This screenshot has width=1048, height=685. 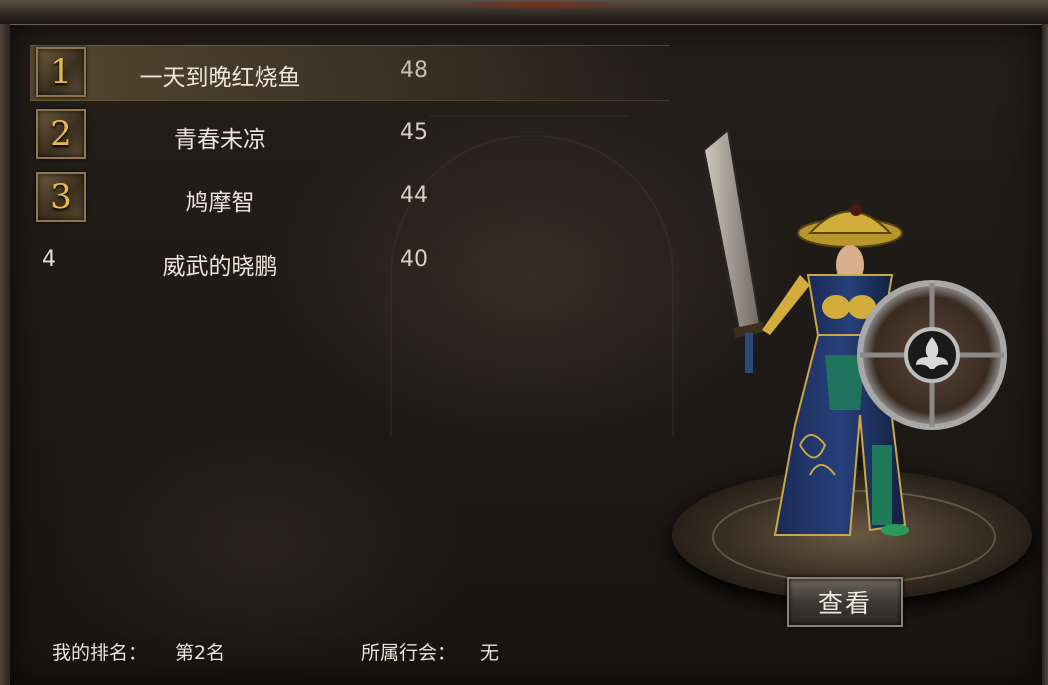 What do you see at coordinates (61, 134) in the screenshot?
I see `rank-badge-2: 2` at bounding box center [61, 134].